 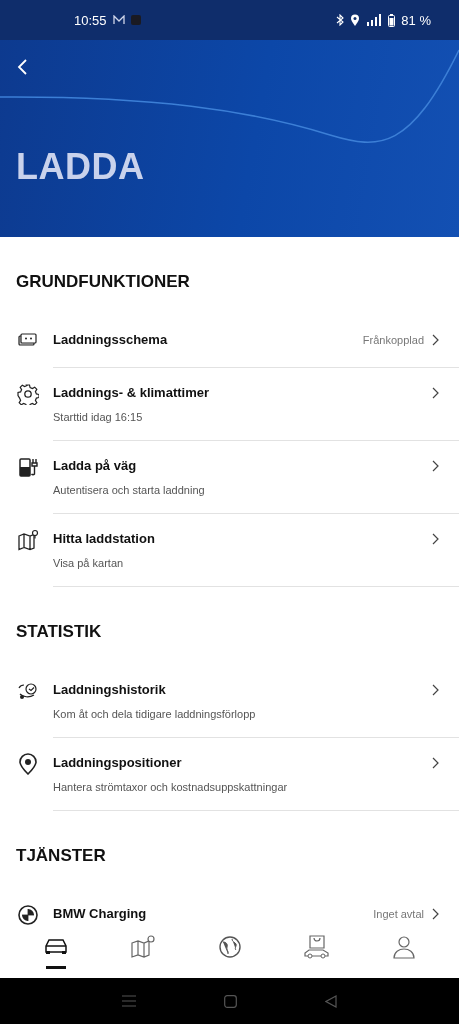 What do you see at coordinates (28, 691) in the screenshot?
I see `history-icon` at bounding box center [28, 691].